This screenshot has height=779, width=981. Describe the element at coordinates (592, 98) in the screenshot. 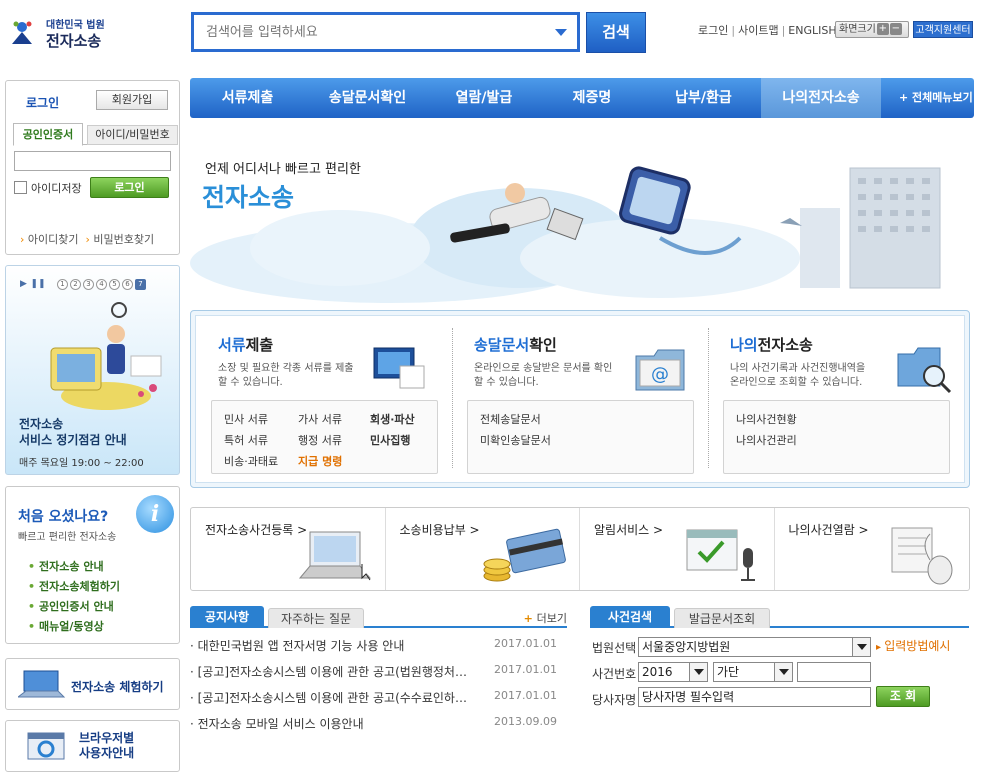

I see `nav-certificates: 제증명` at that location.